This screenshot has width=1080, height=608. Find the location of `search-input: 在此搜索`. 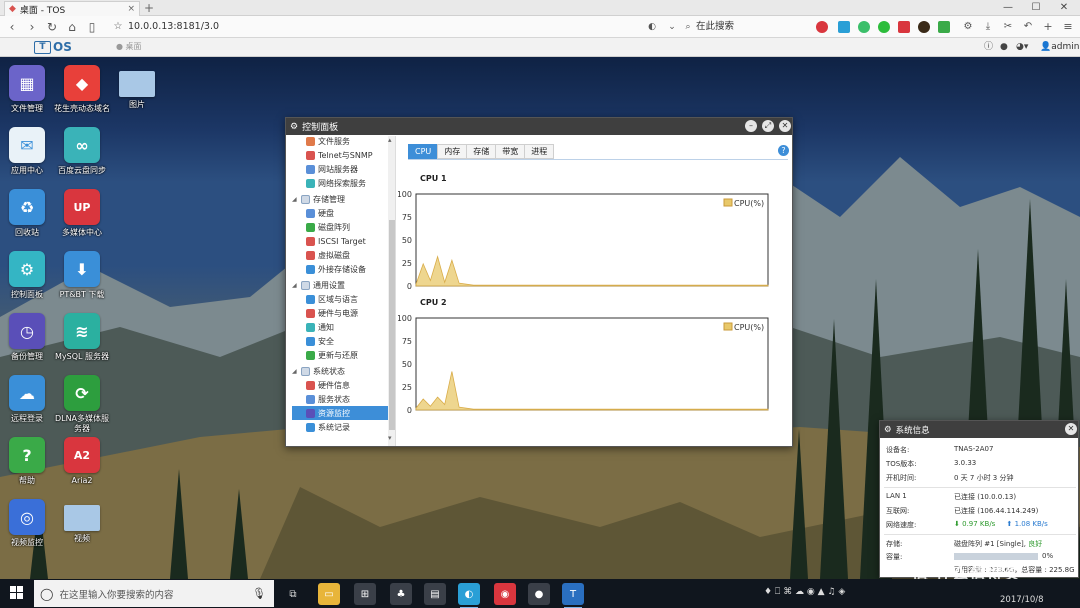

search-input: 在此搜索 is located at coordinates (751, 27).